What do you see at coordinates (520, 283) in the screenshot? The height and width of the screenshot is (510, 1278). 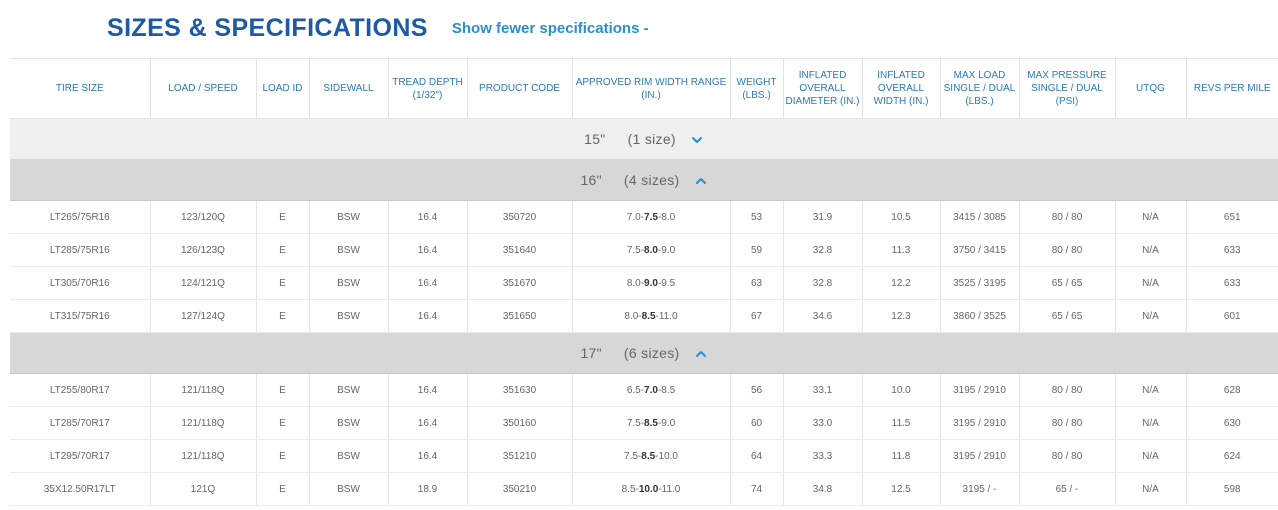 I see `cell-product-code: 351670` at bounding box center [520, 283].